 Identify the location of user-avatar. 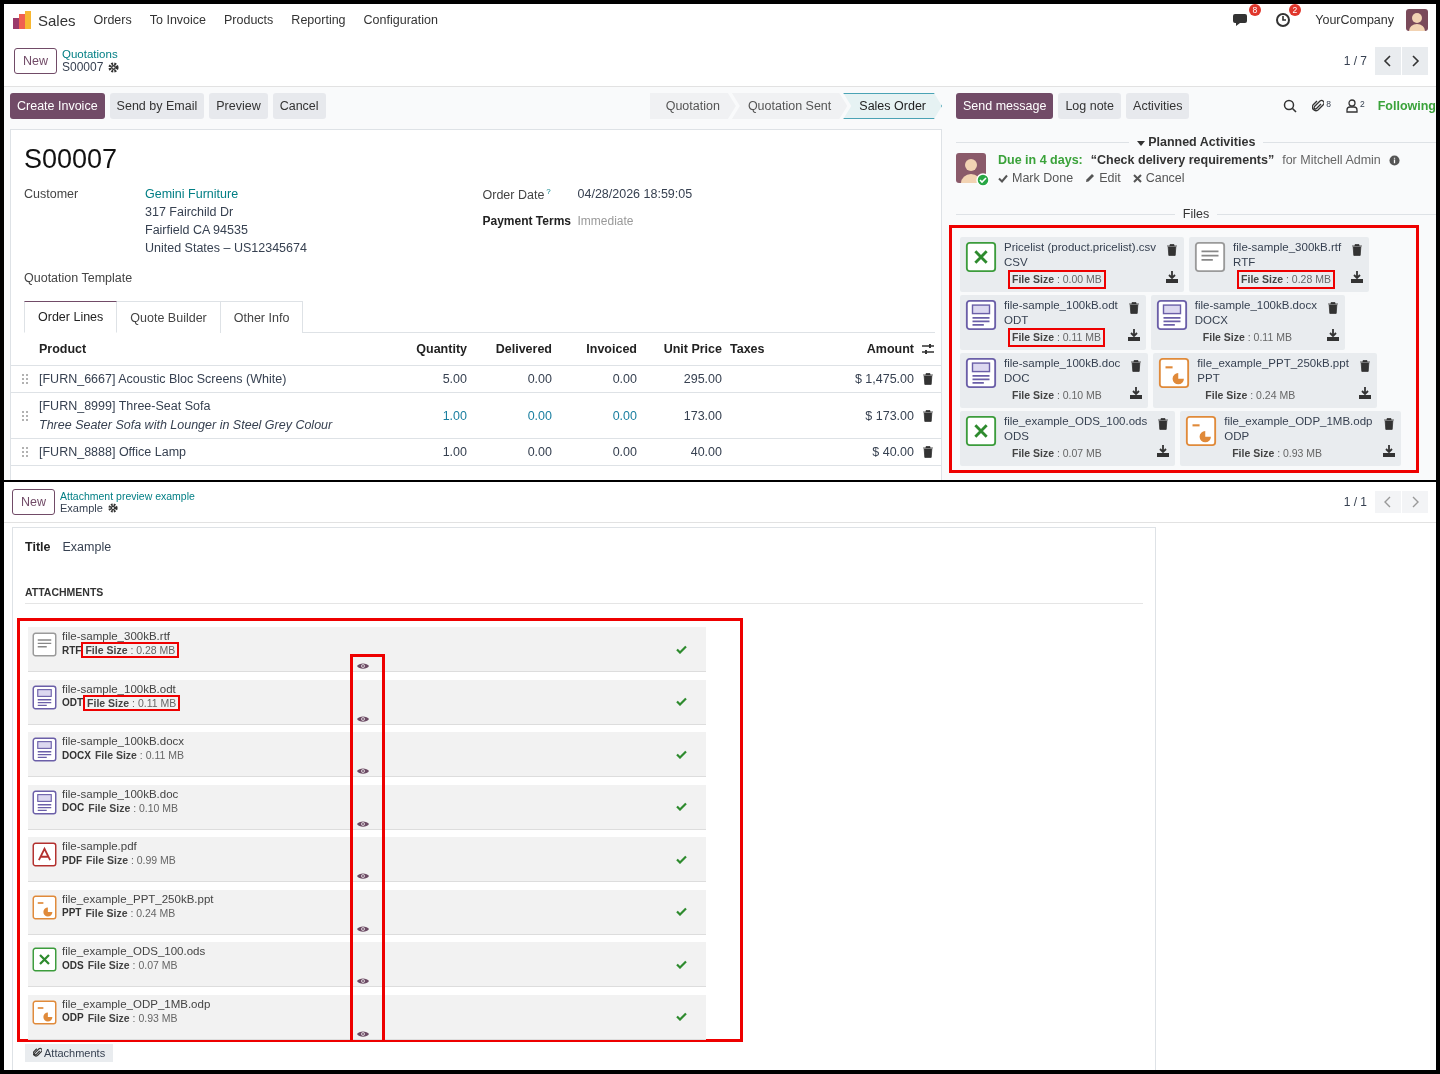
(1417, 20).